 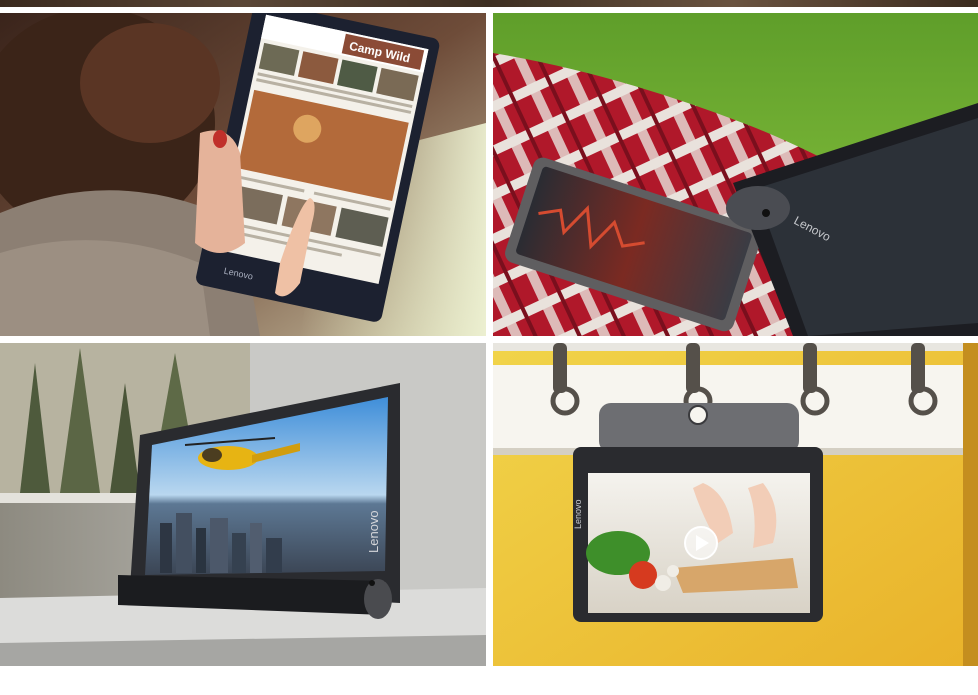 What do you see at coordinates (489, 684) in the screenshot?
I see `page-bottom` at bounding box center [489, 684].